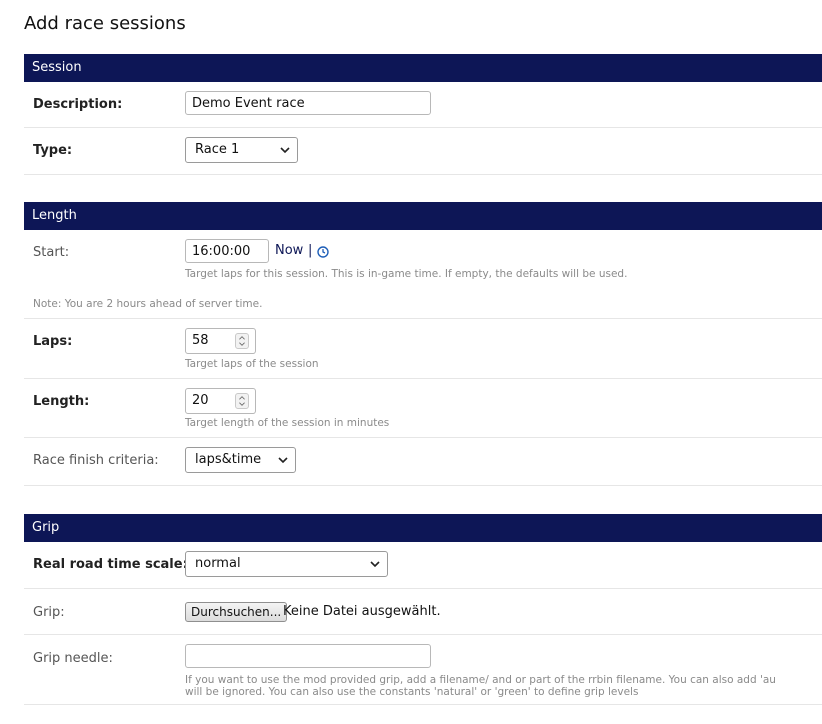  I want to click on now-link: Now, so click(289, 250).